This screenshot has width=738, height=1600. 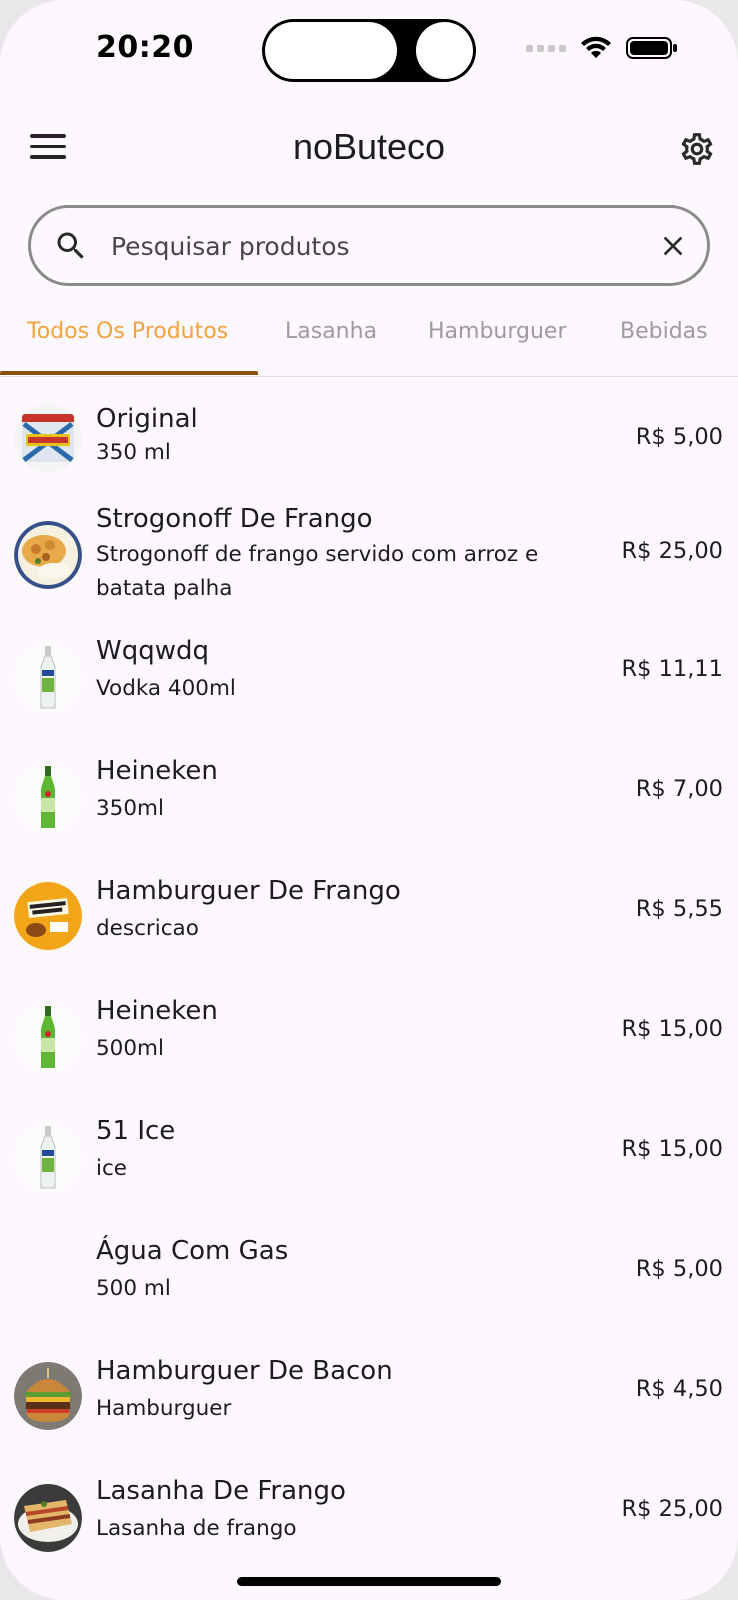 I want to click on product-list-item: Heineken 500ml R$ 15,00, so click(x=369, y=1041).